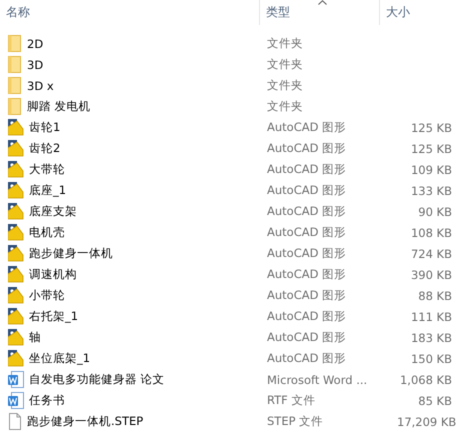 The height and width of the screenshot is (434, 457). What do you see at coordinates (71, 253) in the screenshot?
I see `file-name: 跑步健身一体机` at bounding box center [71, 253].